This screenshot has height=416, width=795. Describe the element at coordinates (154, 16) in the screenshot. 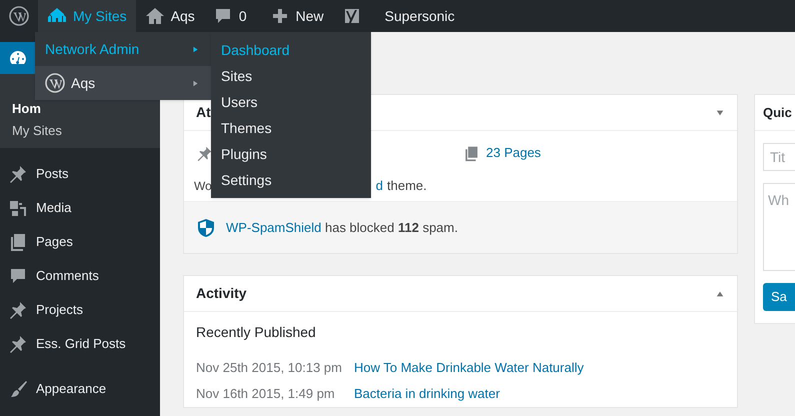

I see `house-icon` at that location.